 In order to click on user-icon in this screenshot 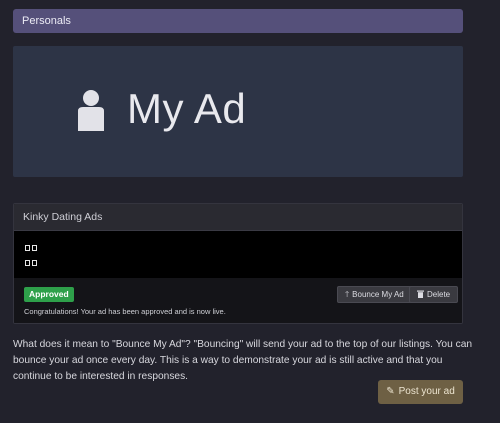, I will do `click(91, 110)`.